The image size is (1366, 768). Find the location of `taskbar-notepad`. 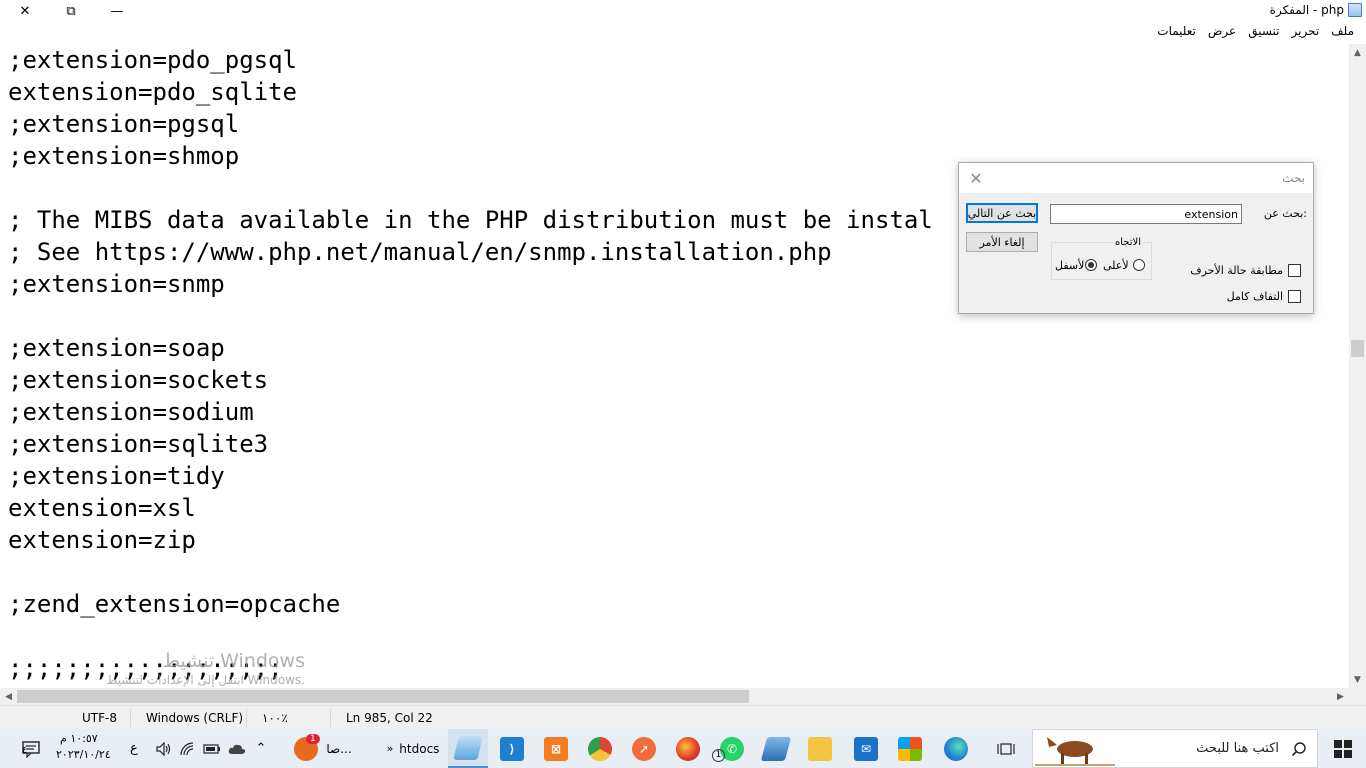

taskbar-notepad is located at coordinates (468, 748).